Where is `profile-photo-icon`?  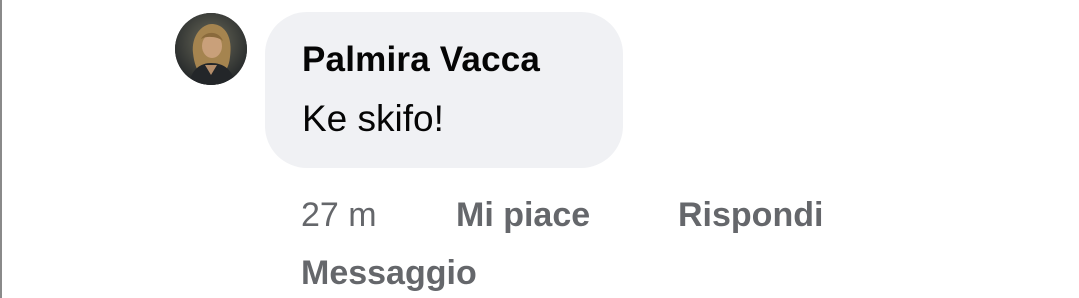
profile-photo-icon is located at coordinates (211, 49).